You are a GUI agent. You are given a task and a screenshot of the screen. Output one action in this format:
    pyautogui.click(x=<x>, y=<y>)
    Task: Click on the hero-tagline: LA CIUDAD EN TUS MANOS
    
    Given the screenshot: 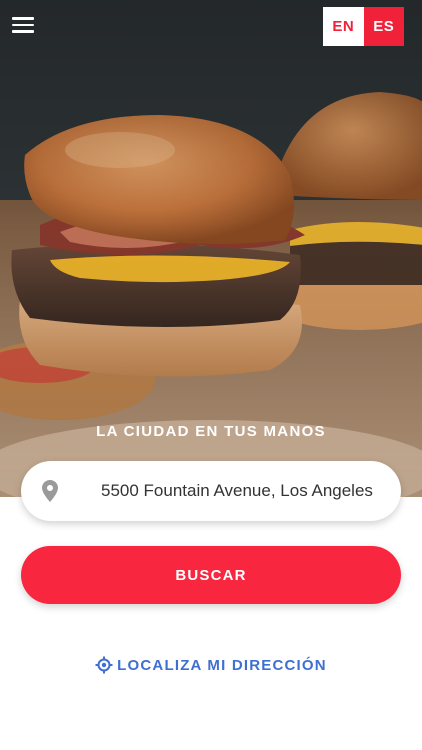 What is the action you would take?
    pyautogui.click(x=211, y=431)
    